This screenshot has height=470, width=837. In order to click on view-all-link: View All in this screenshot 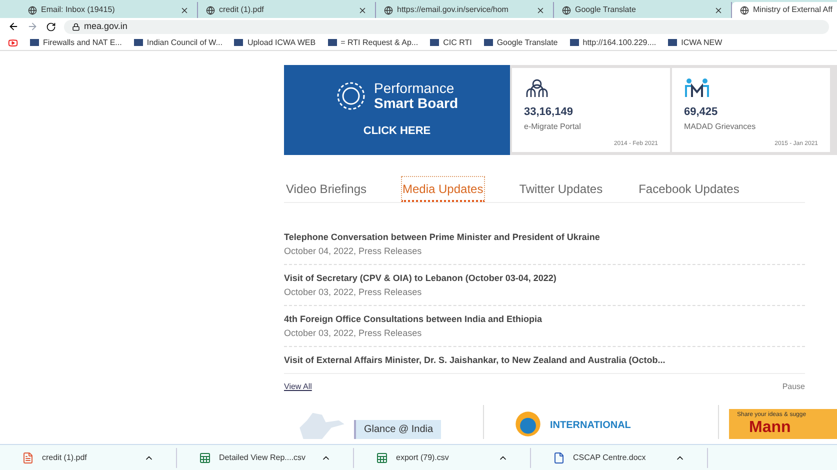, I will do `click(298, 387)`.